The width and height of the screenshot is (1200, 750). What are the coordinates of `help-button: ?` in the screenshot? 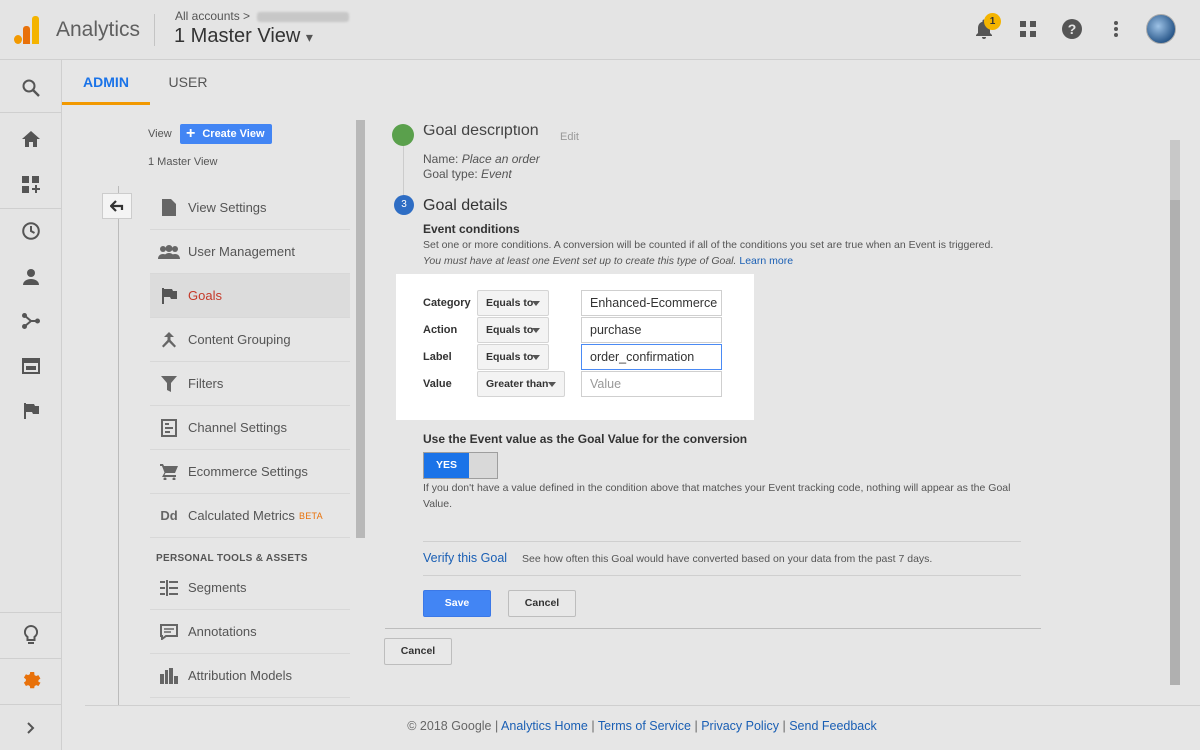 It's located at (1072, 29).